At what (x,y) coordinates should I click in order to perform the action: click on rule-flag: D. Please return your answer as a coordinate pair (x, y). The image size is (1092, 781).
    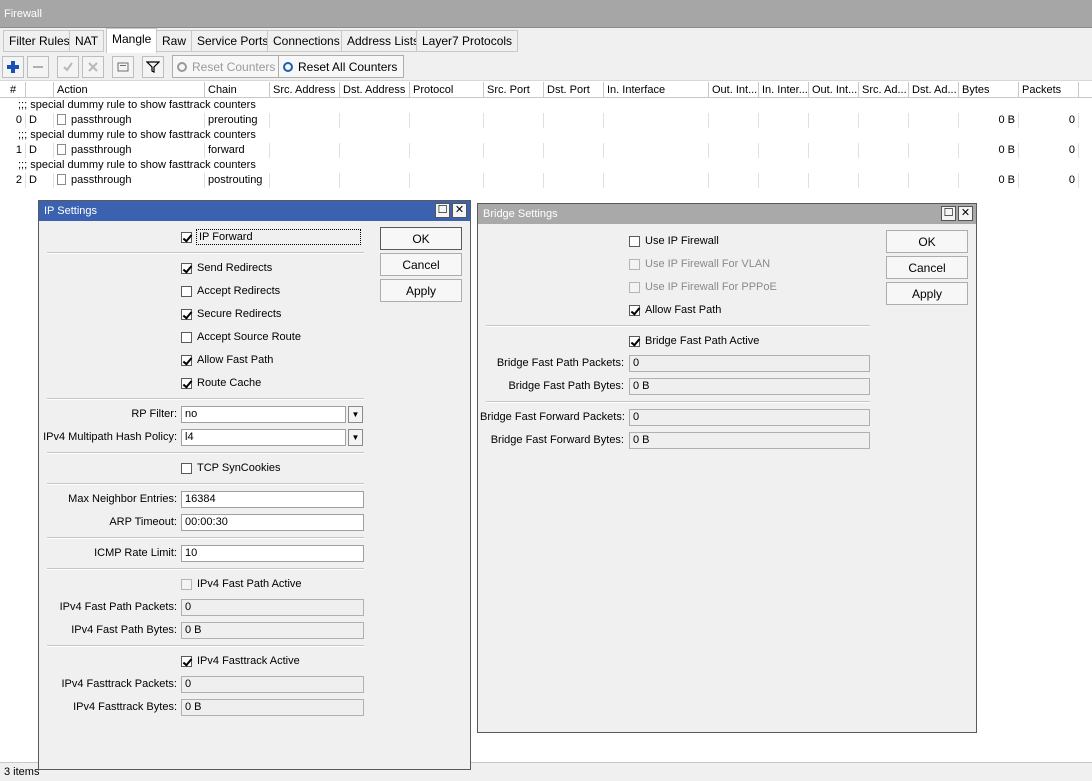
    Looking at the image, I should click on (40, 150).